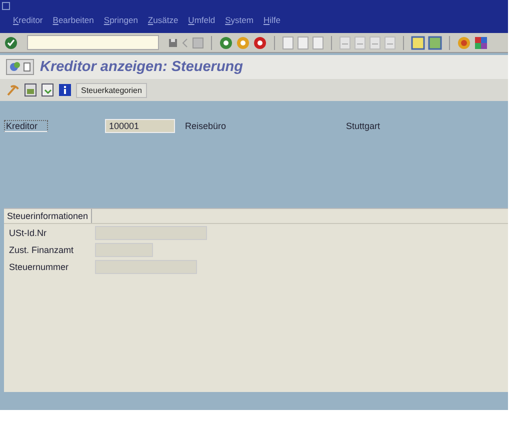 This screenshot has width=516, height=425. I want to click on field-label: Zust. Finanzamt, so click(41, 249).